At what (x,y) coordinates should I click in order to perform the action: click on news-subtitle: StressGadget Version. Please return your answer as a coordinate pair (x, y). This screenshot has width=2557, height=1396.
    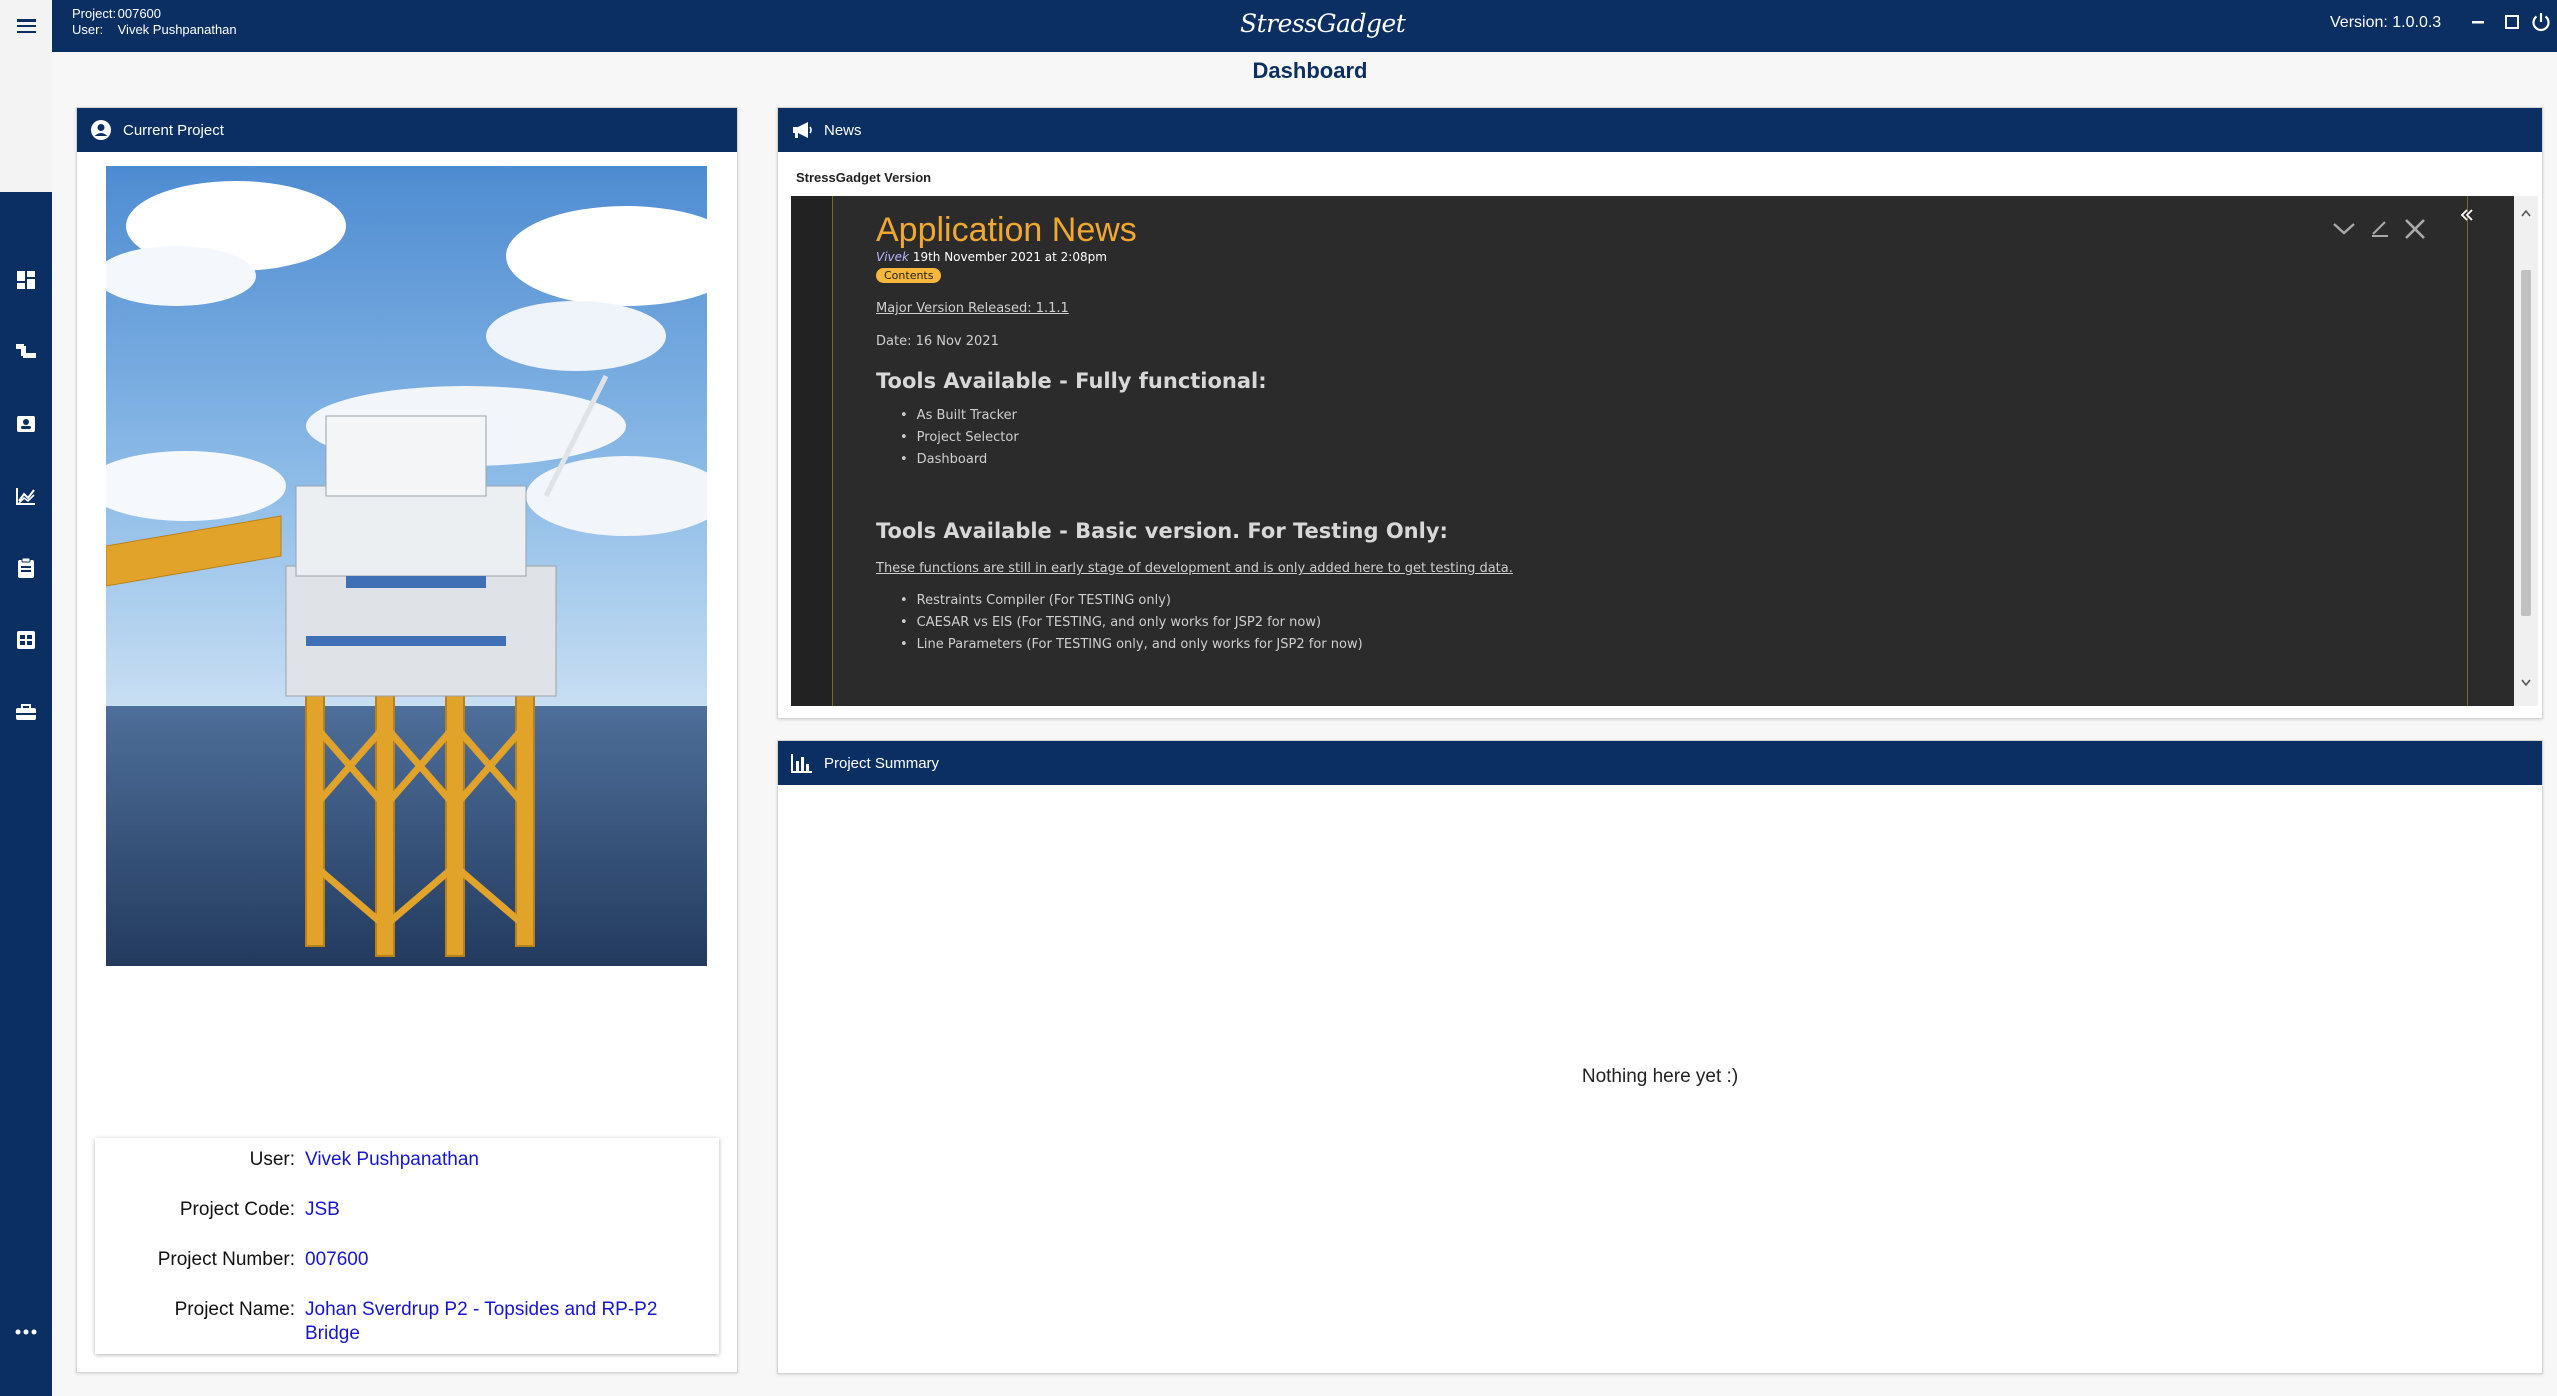
    Looking at the image, I should click on (864, 177).